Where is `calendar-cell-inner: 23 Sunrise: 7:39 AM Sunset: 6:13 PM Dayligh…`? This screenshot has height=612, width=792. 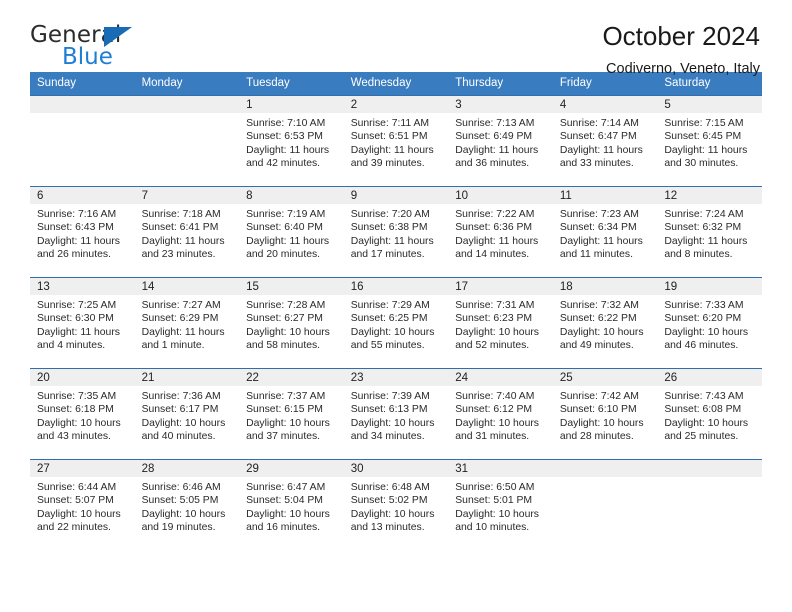 calendar-cell-inner: 23 Sunrise: 7:39 AM Sunset: 6:13 PM Dayligh… is located at coordinates (396, 414).